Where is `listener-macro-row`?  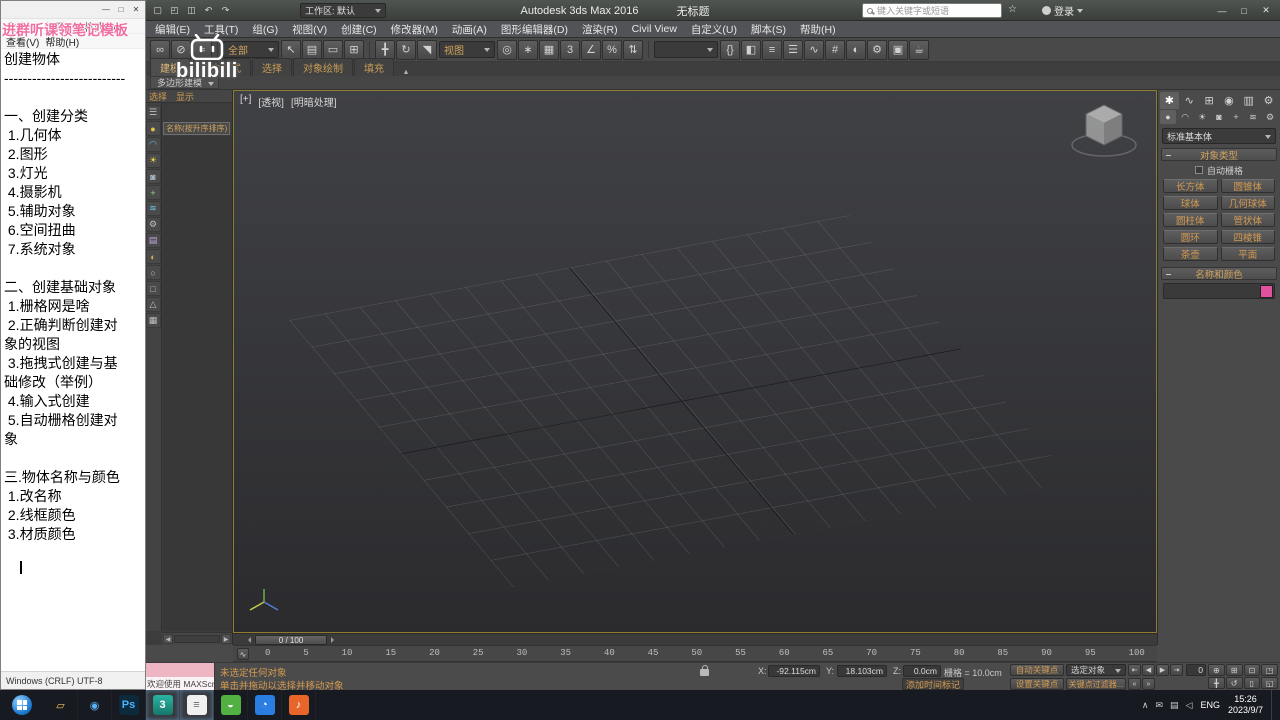 listener-macro-row is located at coordinates (179, 670).